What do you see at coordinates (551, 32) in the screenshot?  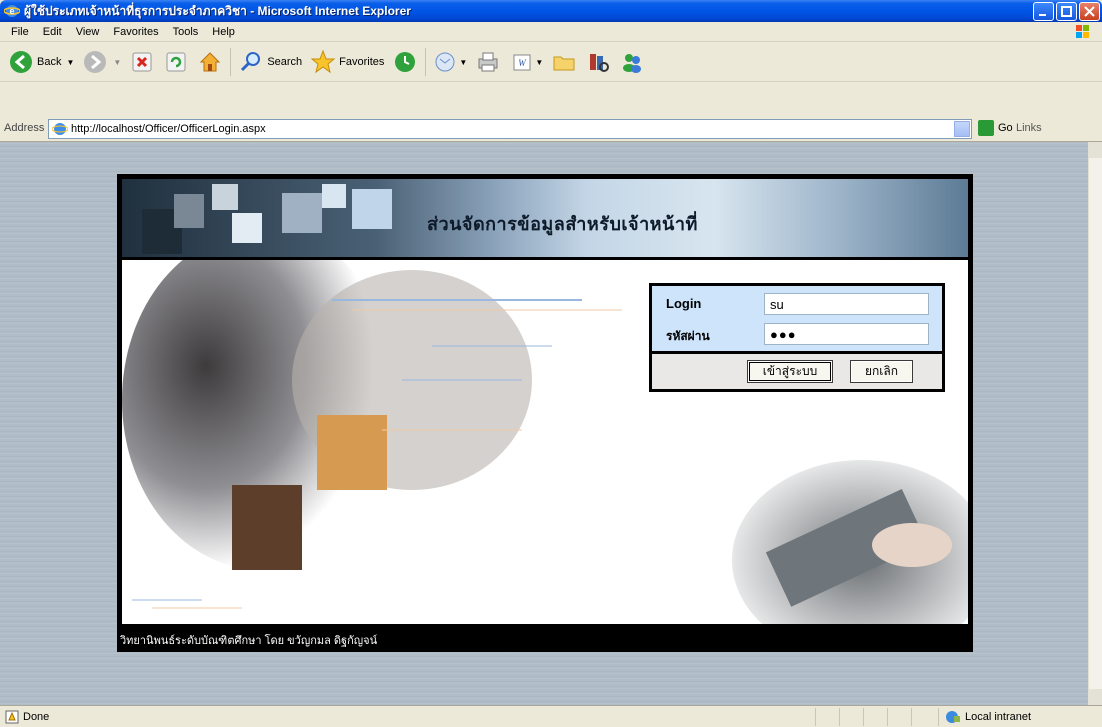 I see `menu-bar: File Edit View Favorites Tools Help` at bounding box center [551, 32].